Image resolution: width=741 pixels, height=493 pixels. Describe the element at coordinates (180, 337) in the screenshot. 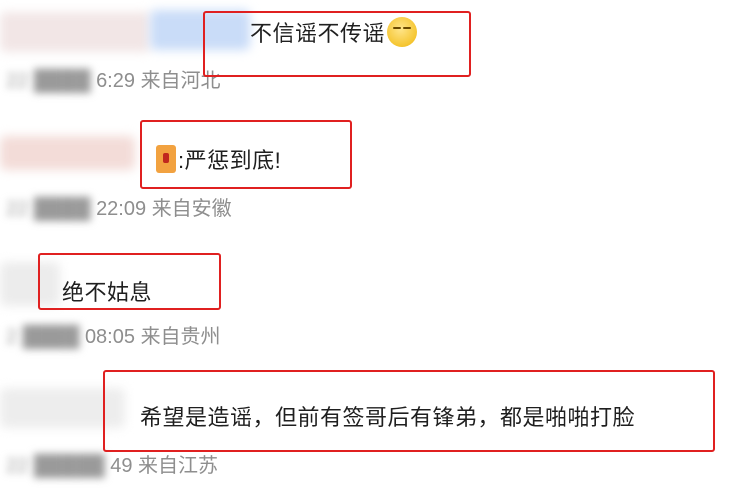

I see `comment-location-3: 来自贵州` at that location.